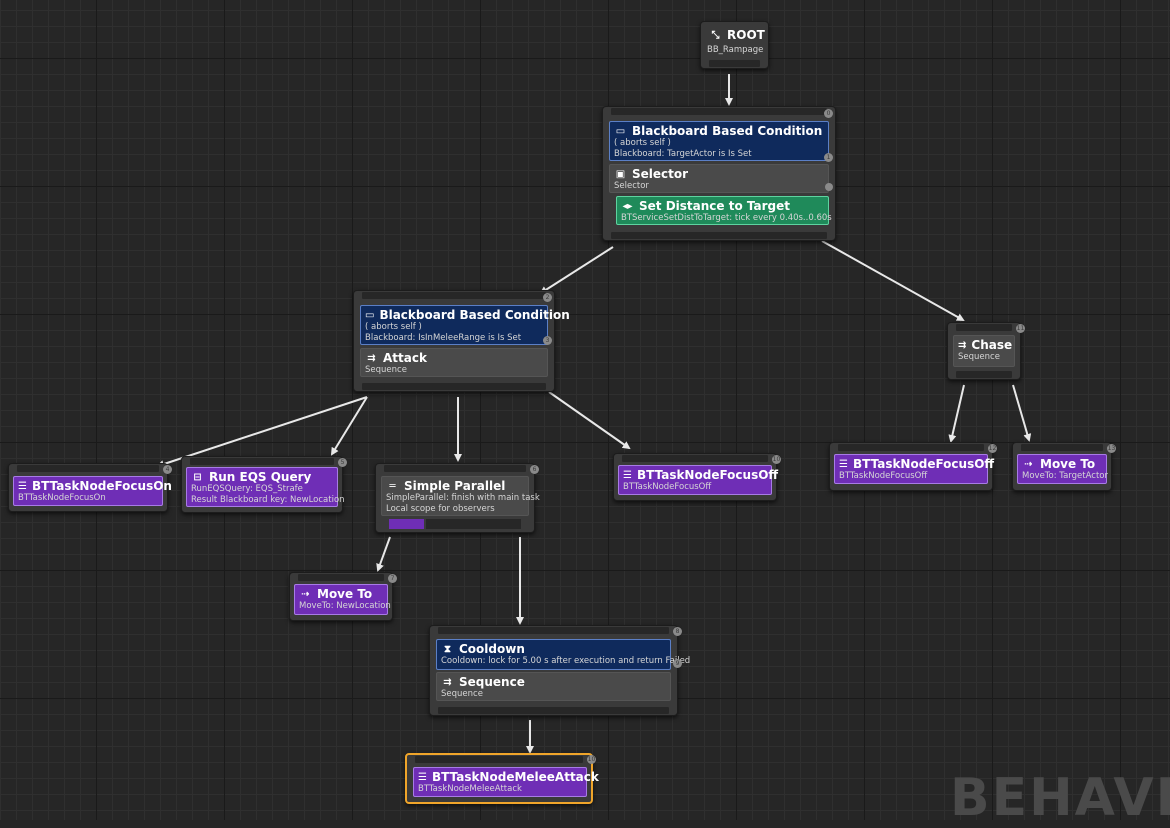  I want to click on cooldown-decorator-index: 9, so click(677, 663).